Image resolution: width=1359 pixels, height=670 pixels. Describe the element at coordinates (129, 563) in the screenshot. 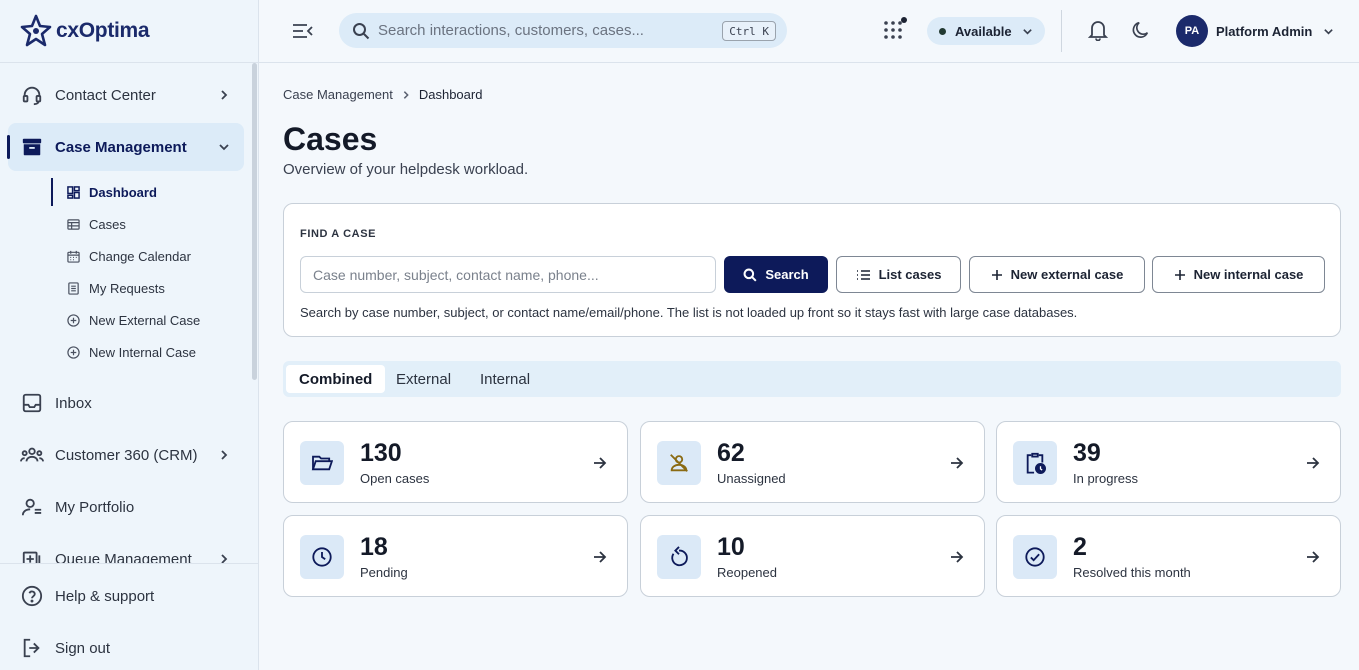

I see `sidebar-footer-divider` at that location.